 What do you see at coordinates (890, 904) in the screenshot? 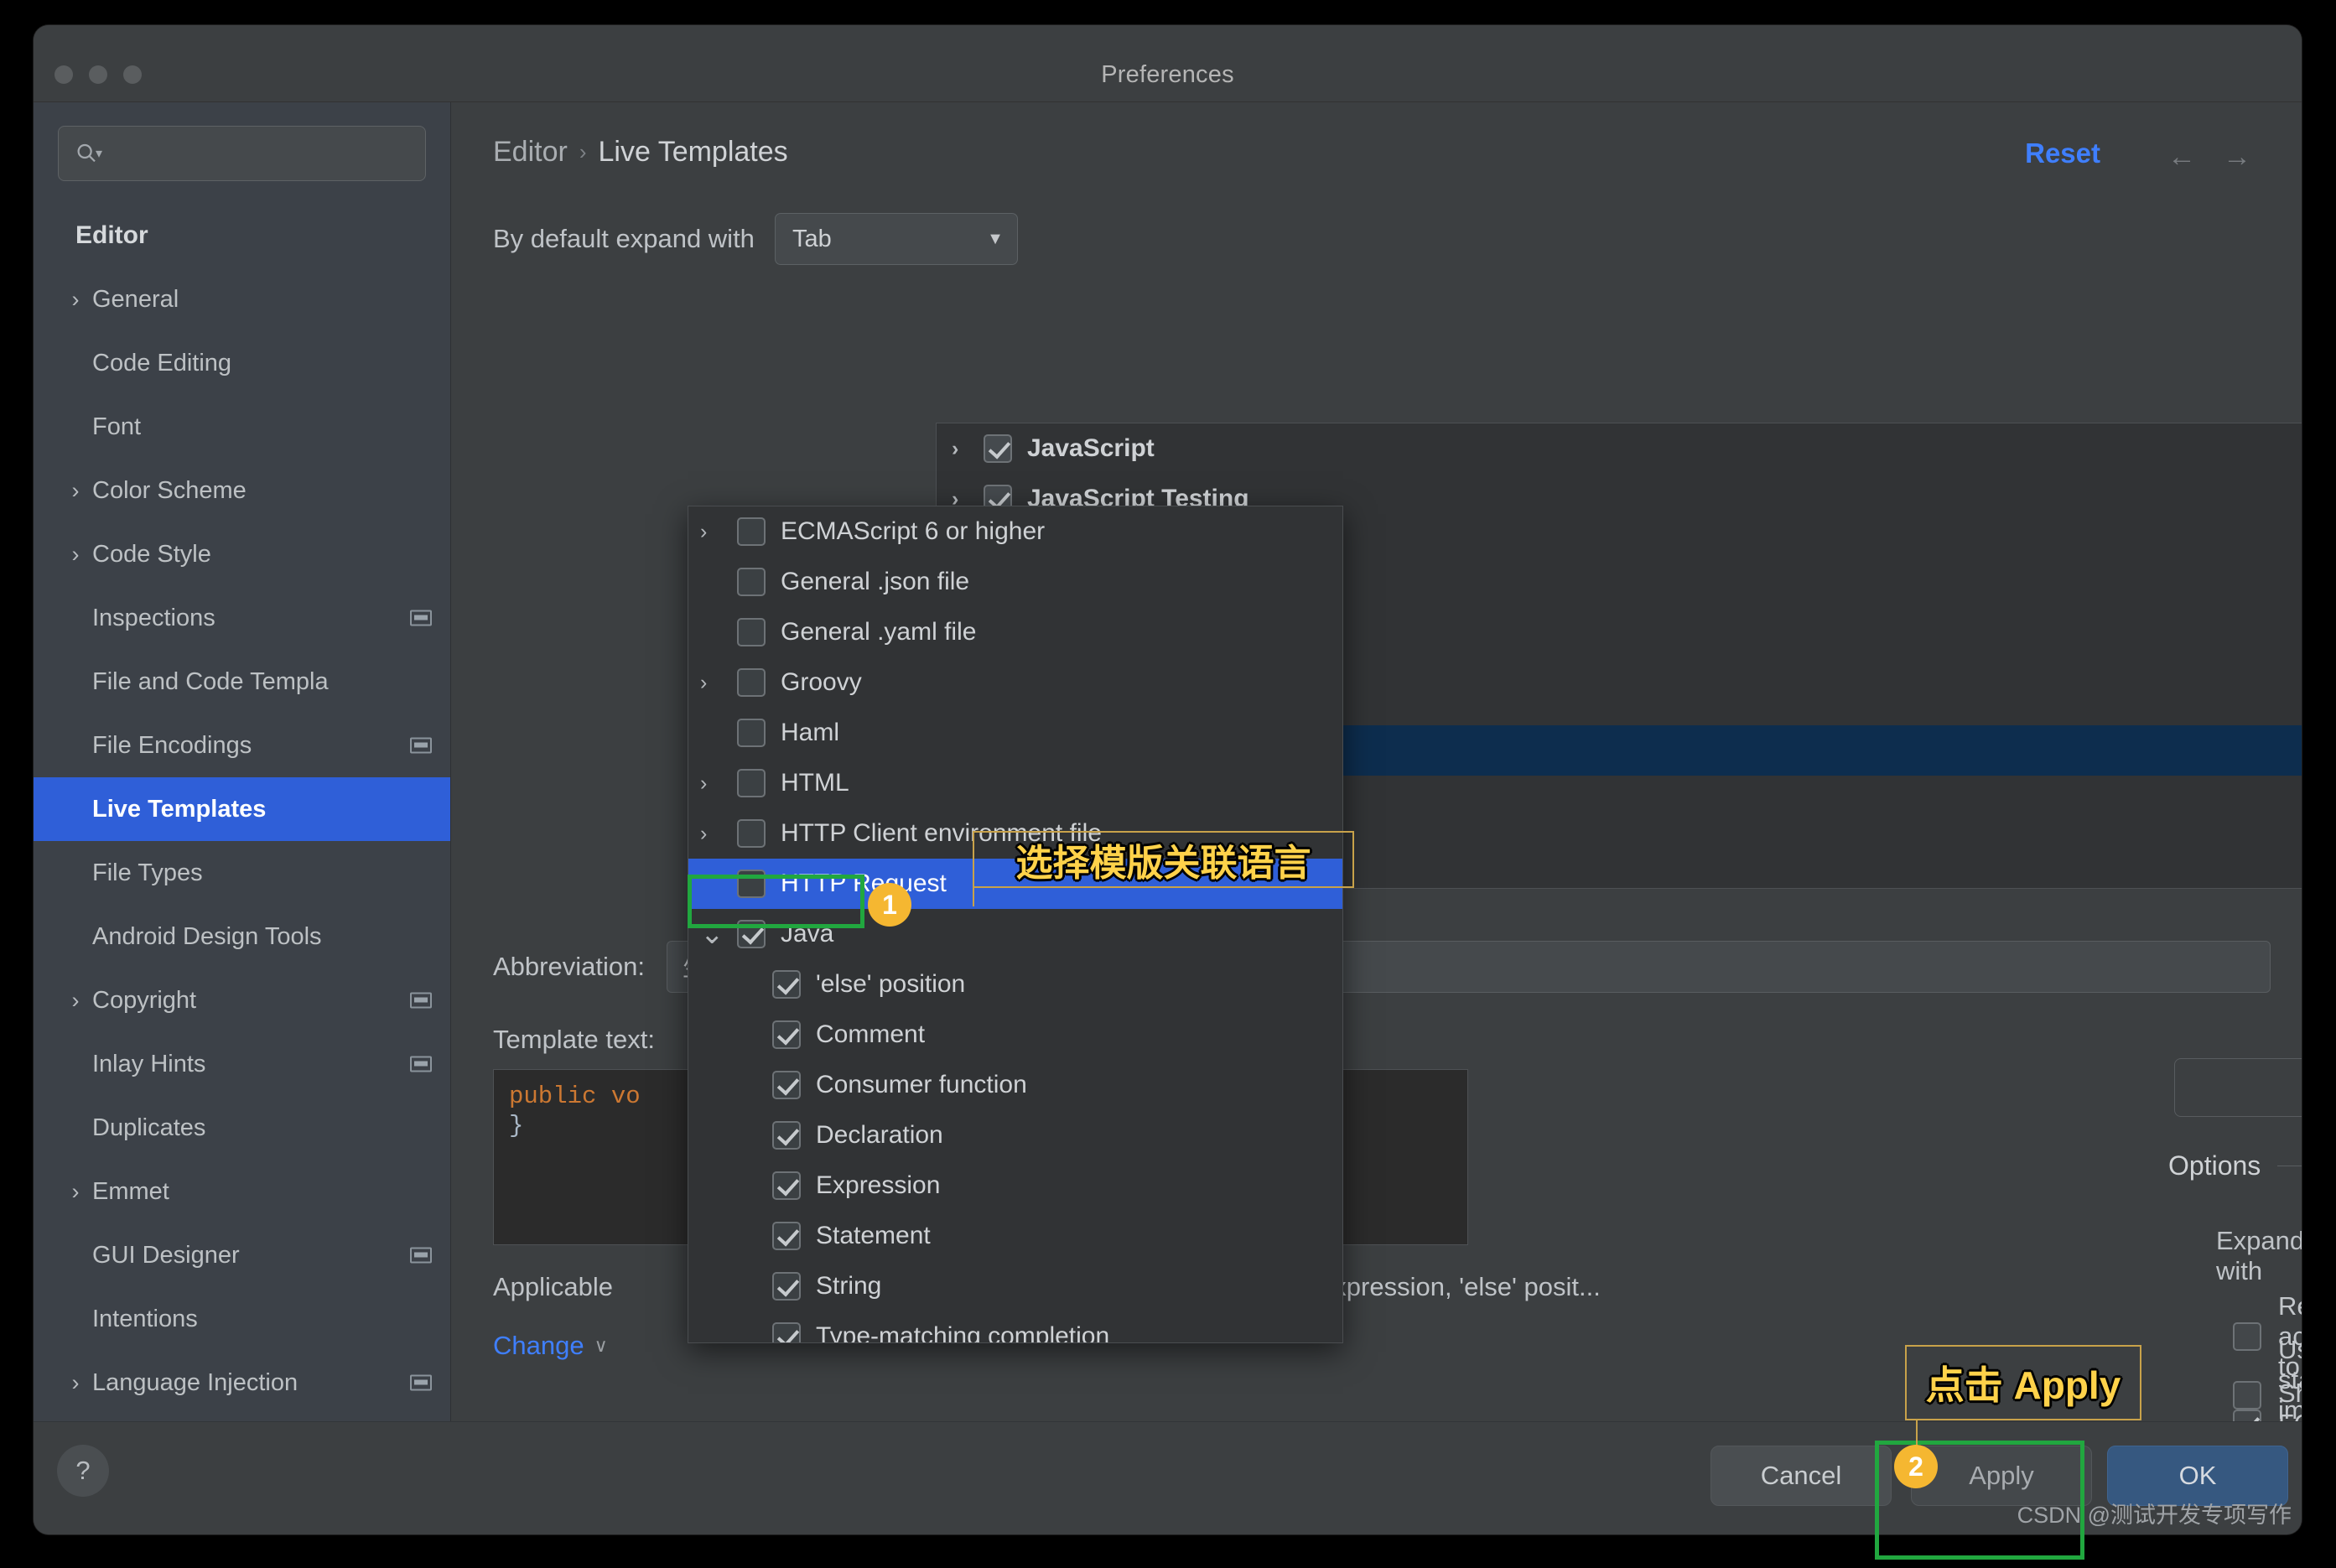
I see `step-badge-1-label: 1` at bounding box center [890, 904].